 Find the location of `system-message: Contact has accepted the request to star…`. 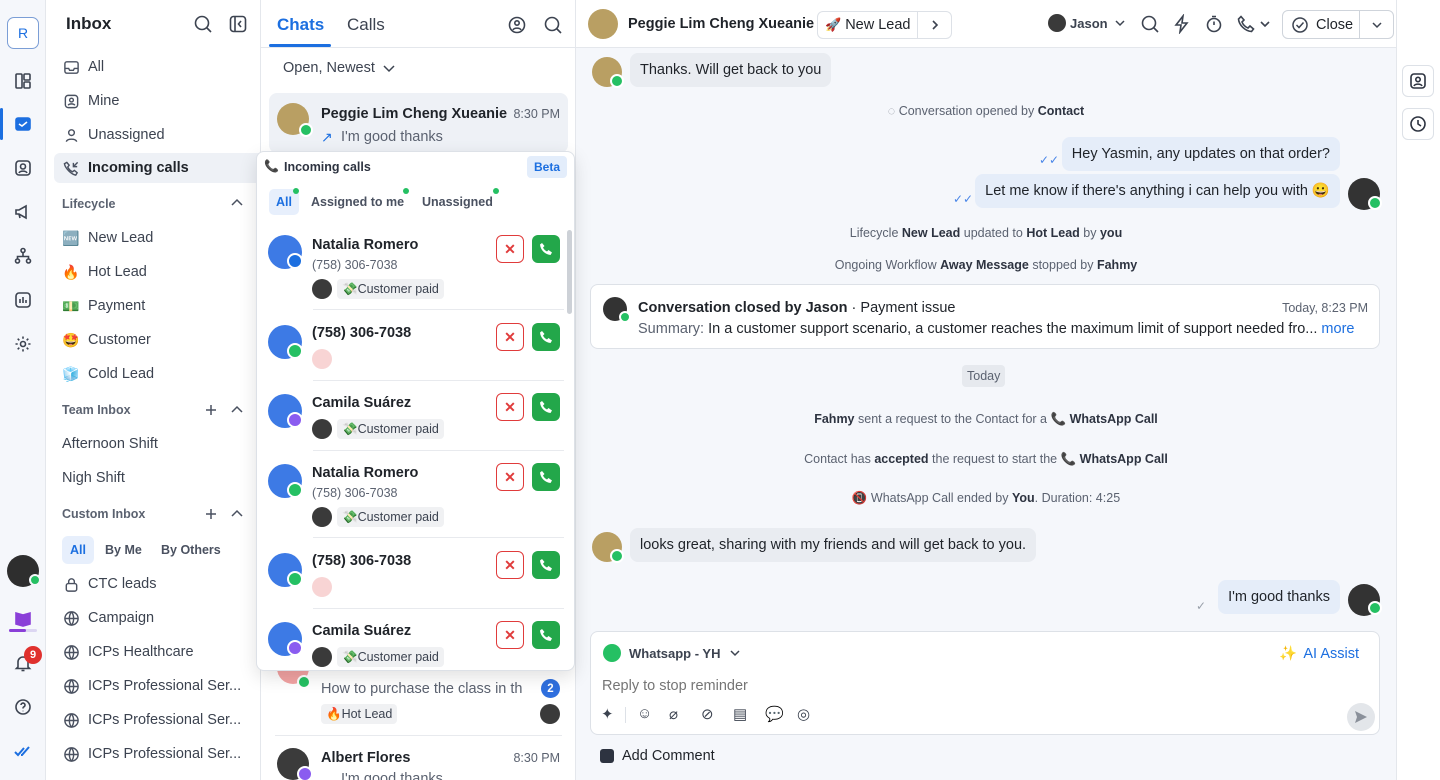

system-message: Contact has accepted the request to star… is located at coordinates (986, 459).